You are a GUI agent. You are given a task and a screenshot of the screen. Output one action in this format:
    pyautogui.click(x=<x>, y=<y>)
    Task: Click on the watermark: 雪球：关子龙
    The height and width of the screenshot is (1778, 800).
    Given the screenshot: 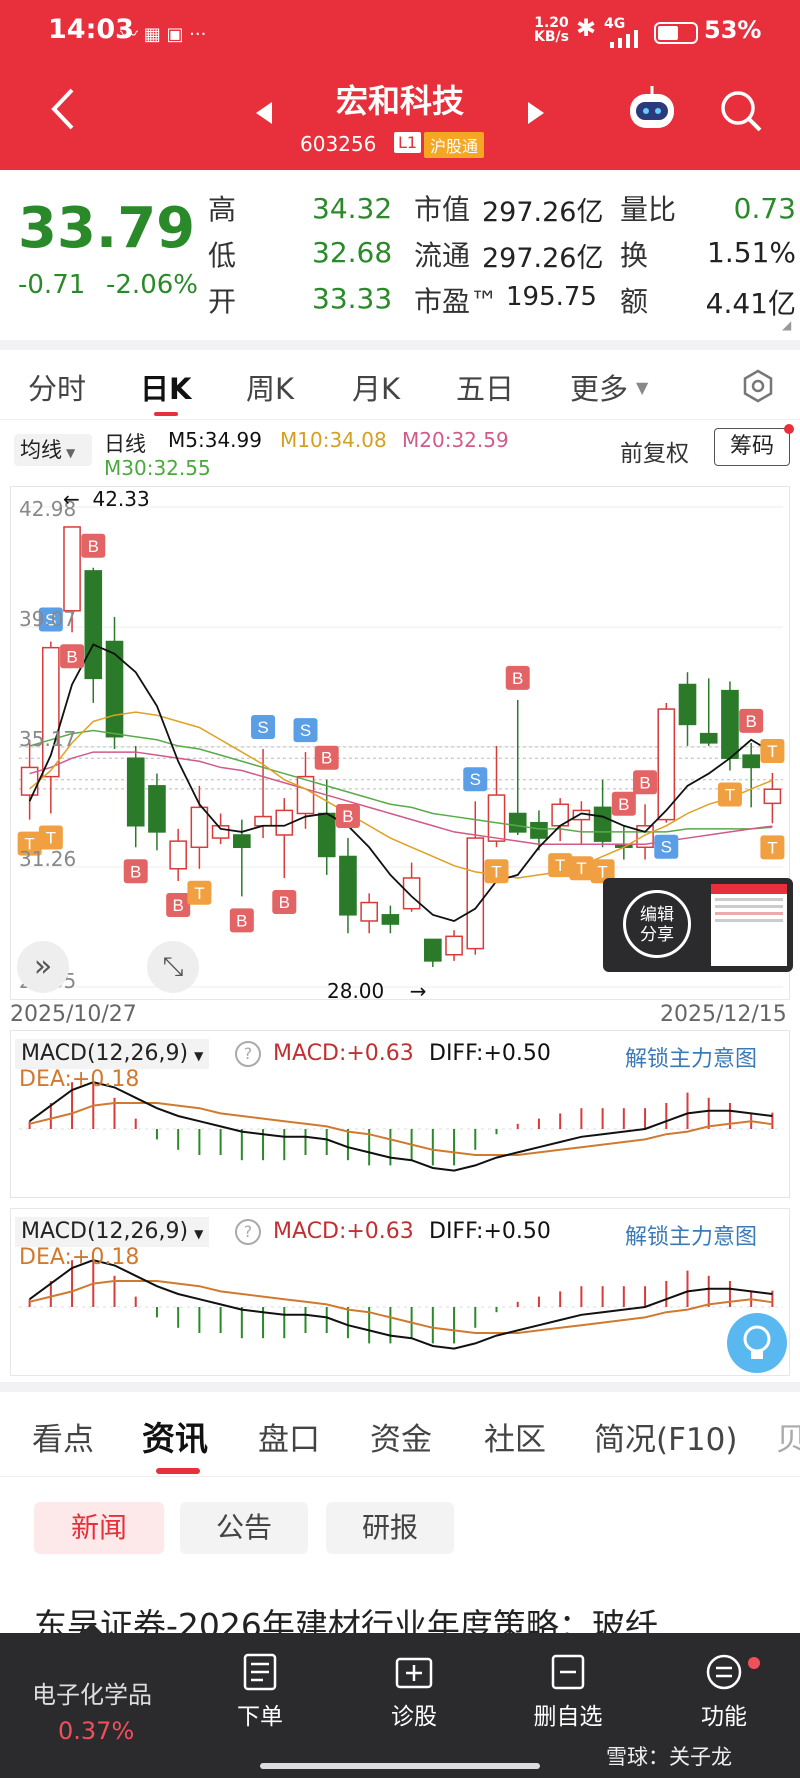 What is the action you would take?
    pyautogui.click(x=669, y=1757)
    